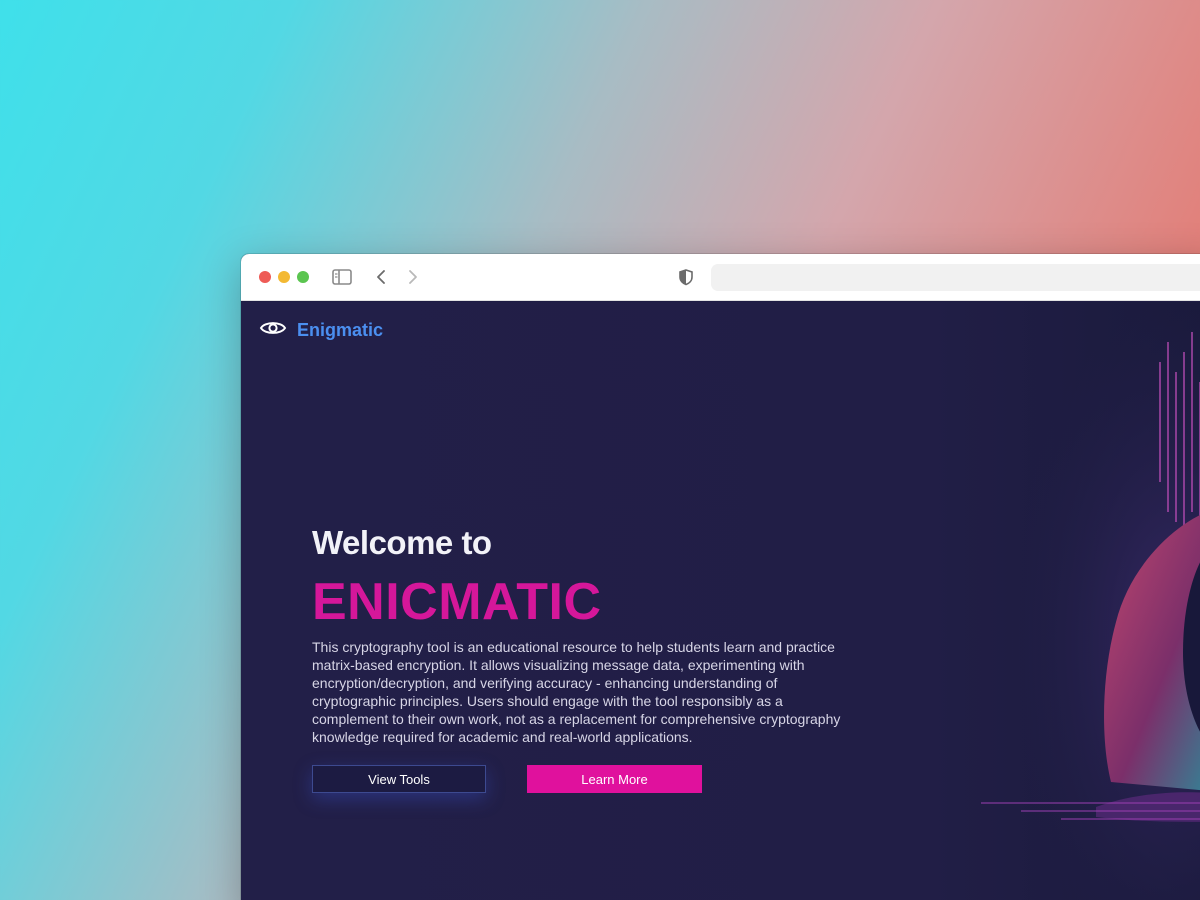 This screenshot has height=900, width=1200. I want to click on browser-toolbar, so click(720, 277).